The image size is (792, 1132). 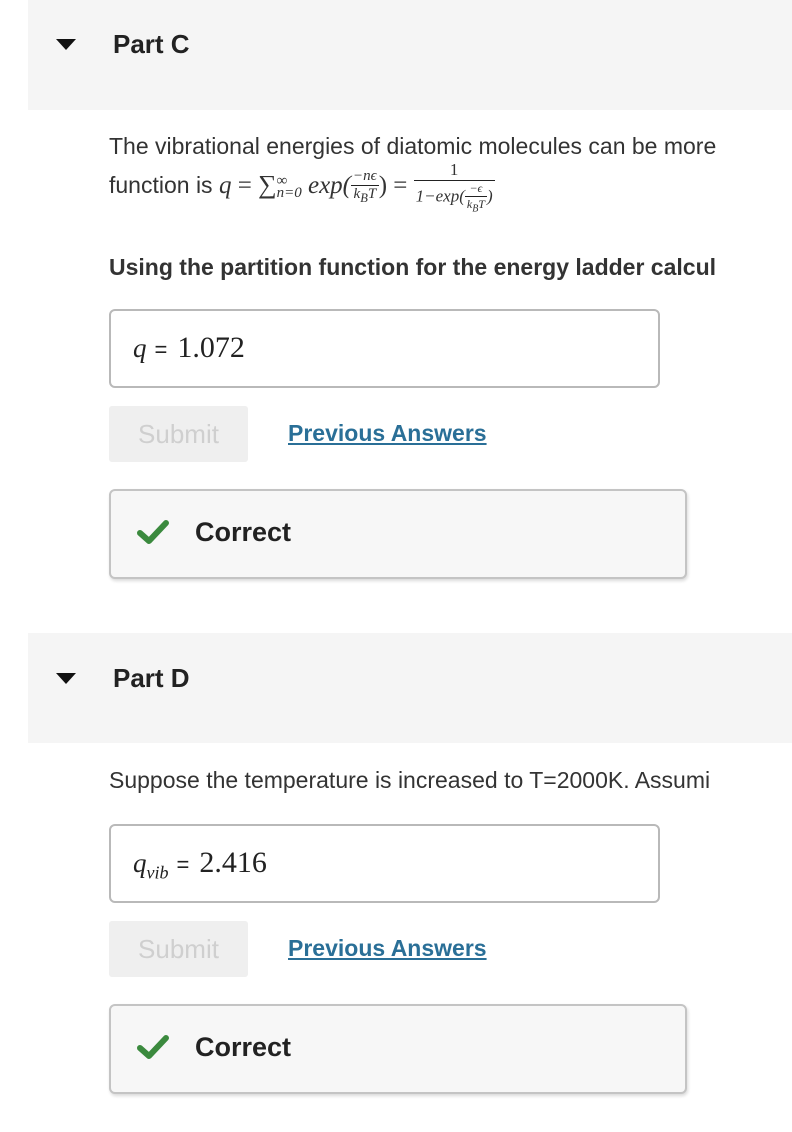 What do you see at coordinates (356, 187) in the screenshot?
I see `formula: q = ∑ ∞ n=0 exp(−nϵ kBT) = 1 1−exp(−ϵ kBT)` at bounding box center [356, 187].